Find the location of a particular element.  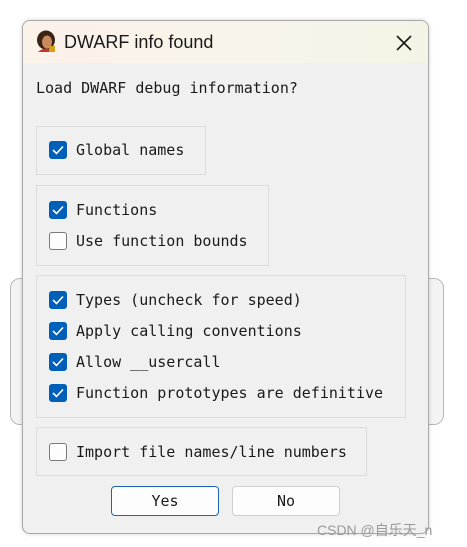

option-apply-calling-conventions: Apply calling conventions is located at coordinates (175, 331).